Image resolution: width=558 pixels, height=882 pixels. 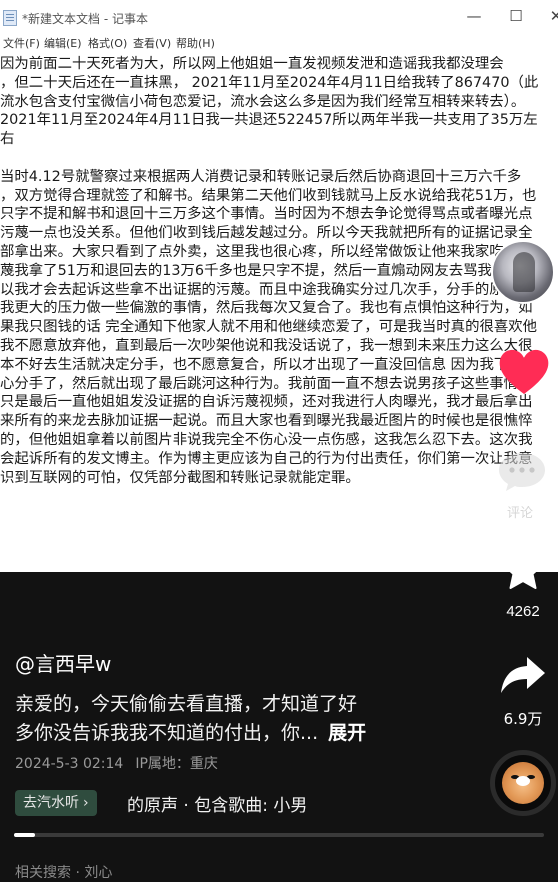 What do you see at coordinates (266, 402) in the screenshot?
I see `document-line: 只是最后一直他姐姐发没证据的自诉污蔑视频，还对我进行人肉曝光，我才最后拿出` at bounding box center [266, 402].